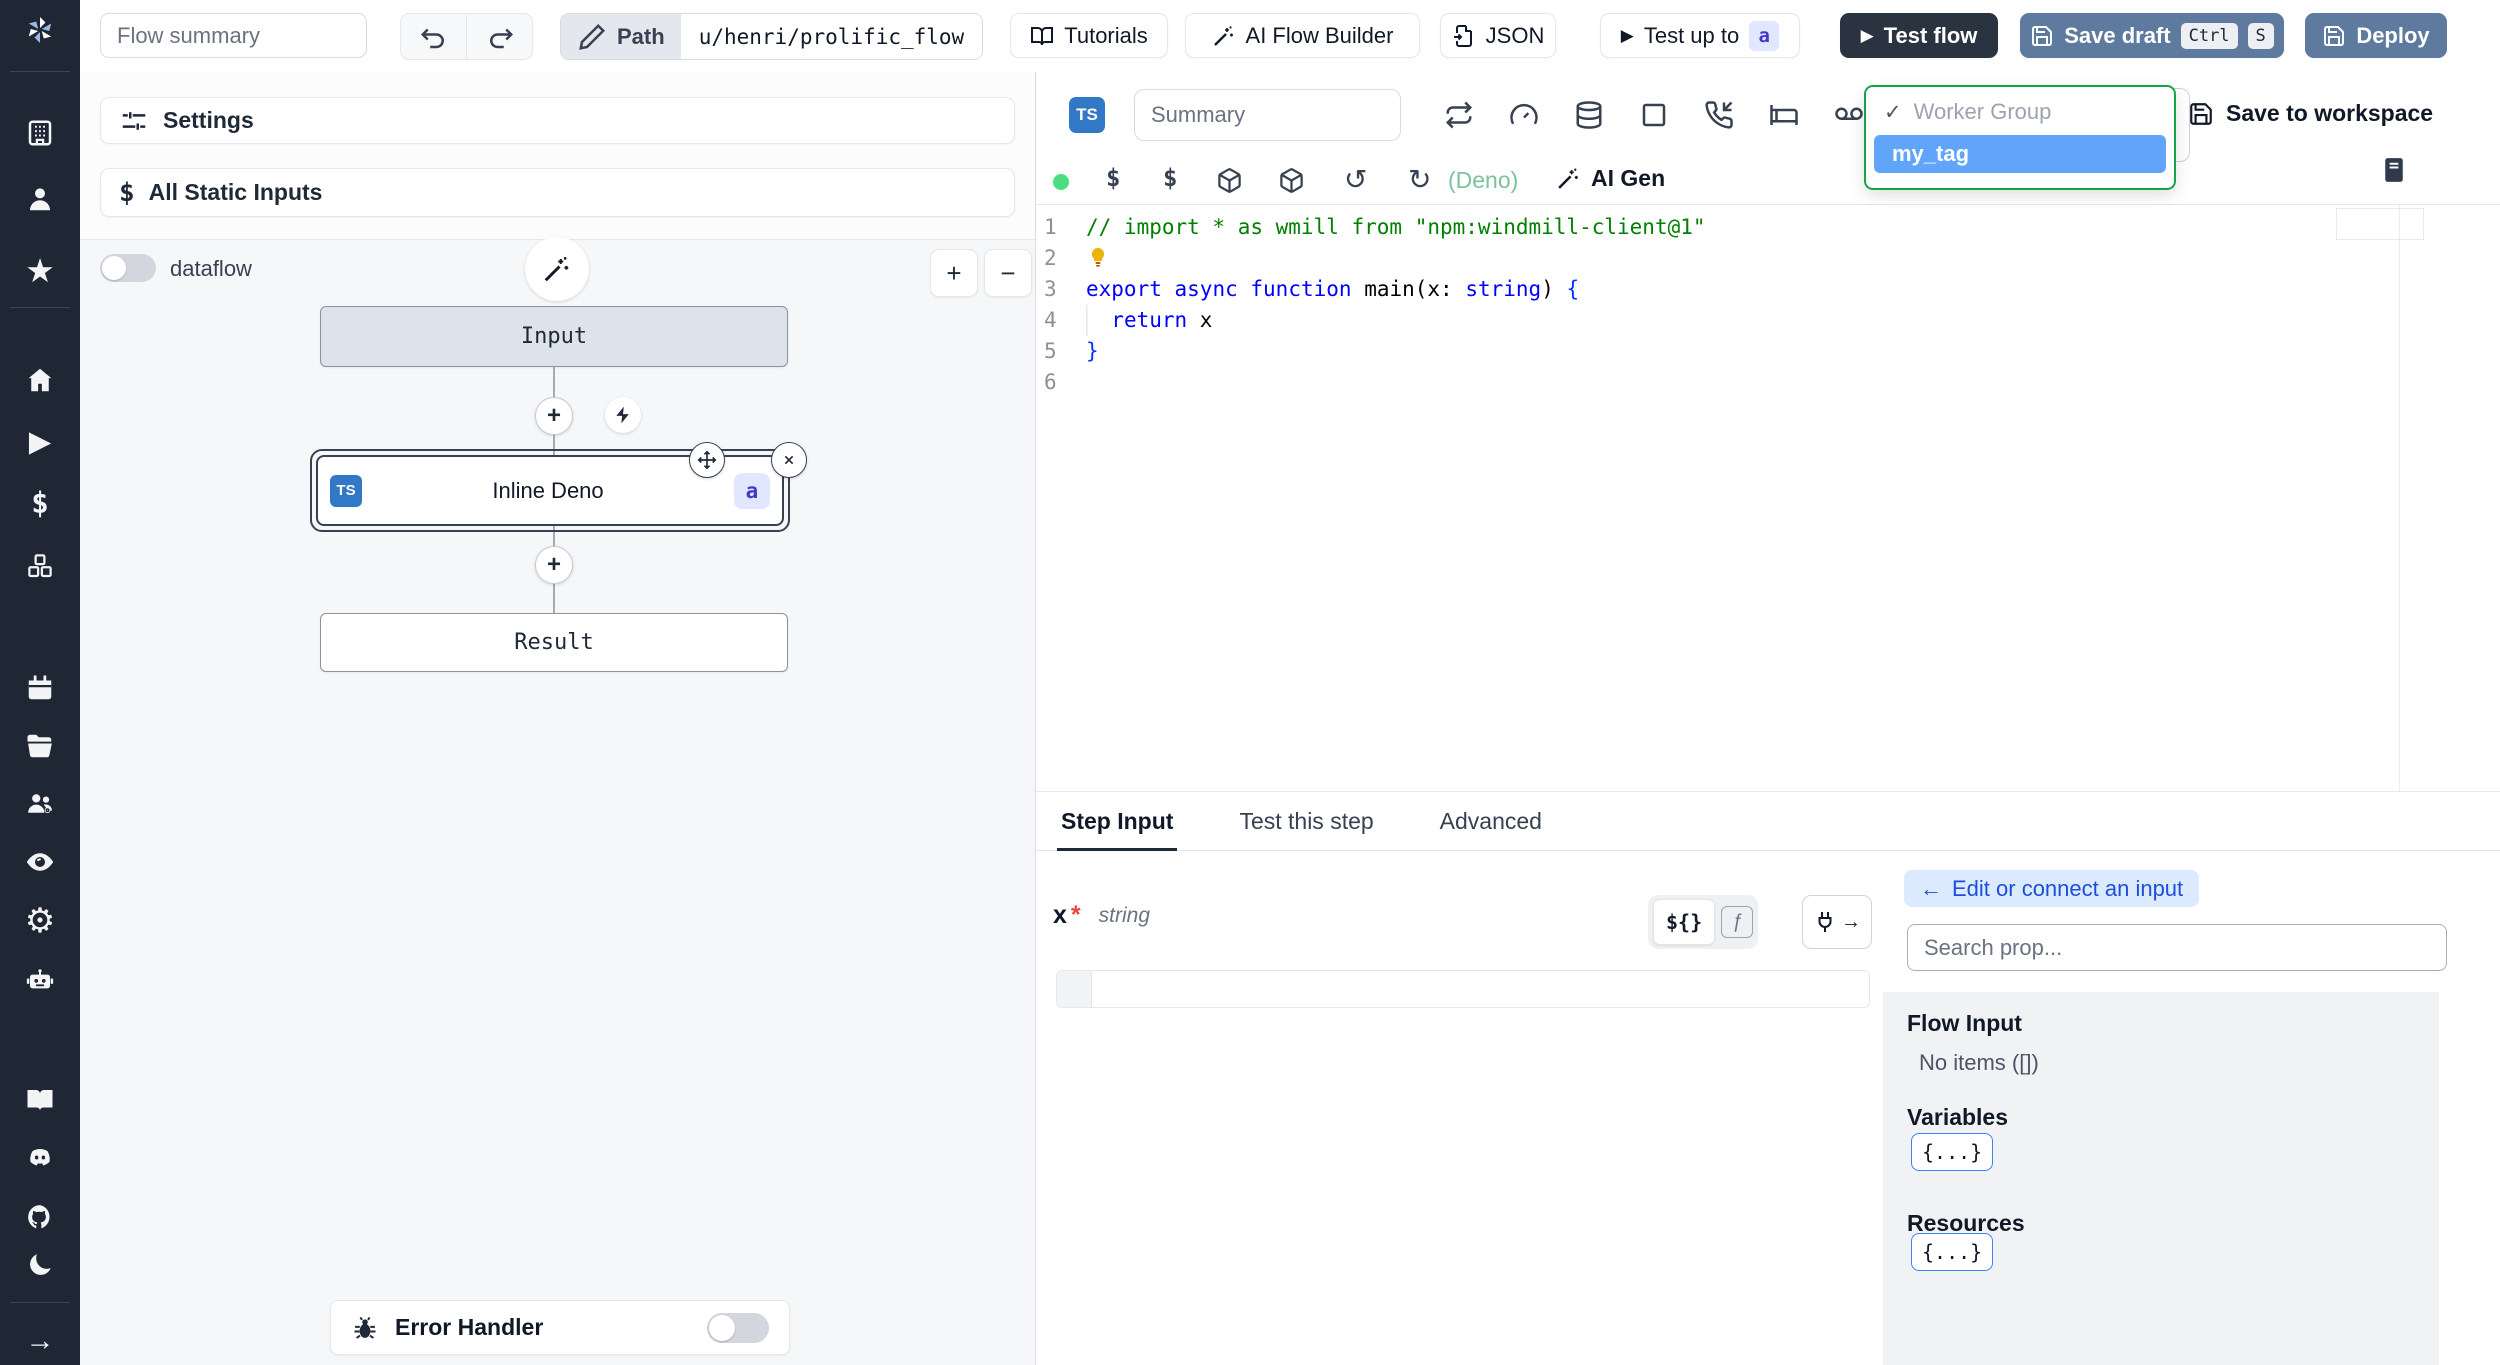  Describe the element at coordinates (557, 192) in the screenshot. I see `all-static-inputs-button: $ All Static Inputs` at that location.